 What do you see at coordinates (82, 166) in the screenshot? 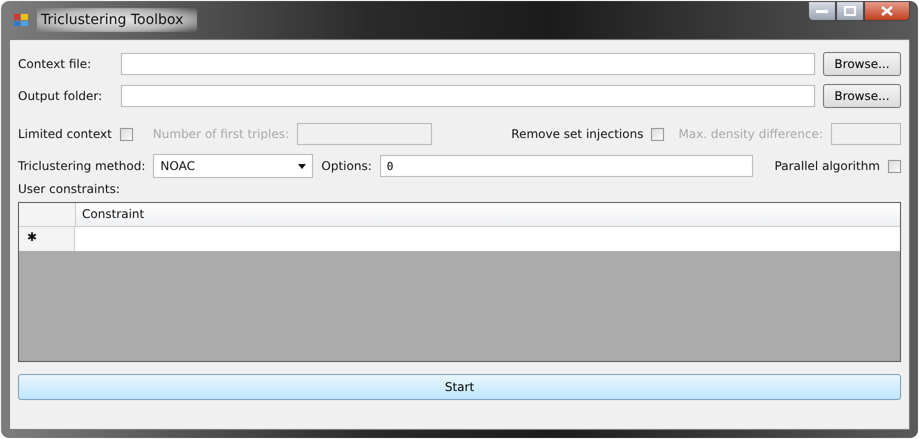
I see `field-label: Triclustering method:` at bounding box center [82, 166].